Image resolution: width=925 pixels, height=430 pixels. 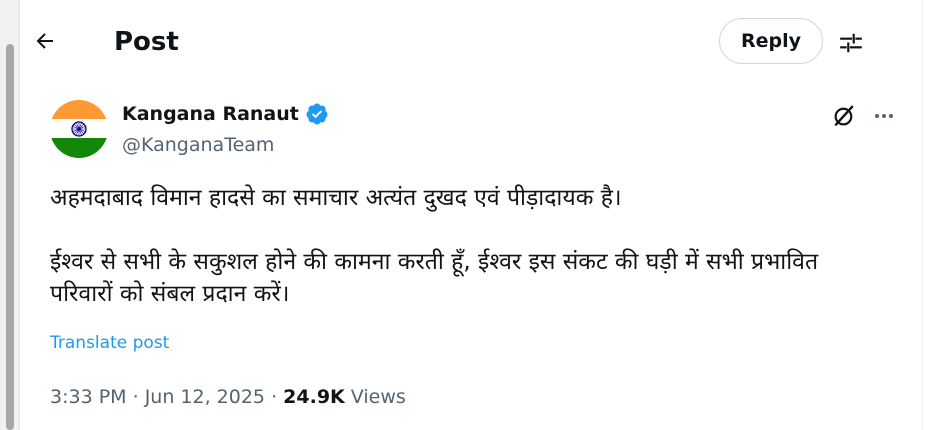 What do you see at coordinates (375, 397) in the screenshot?
I see `views-label: Views` at bounding box center [375, 397].